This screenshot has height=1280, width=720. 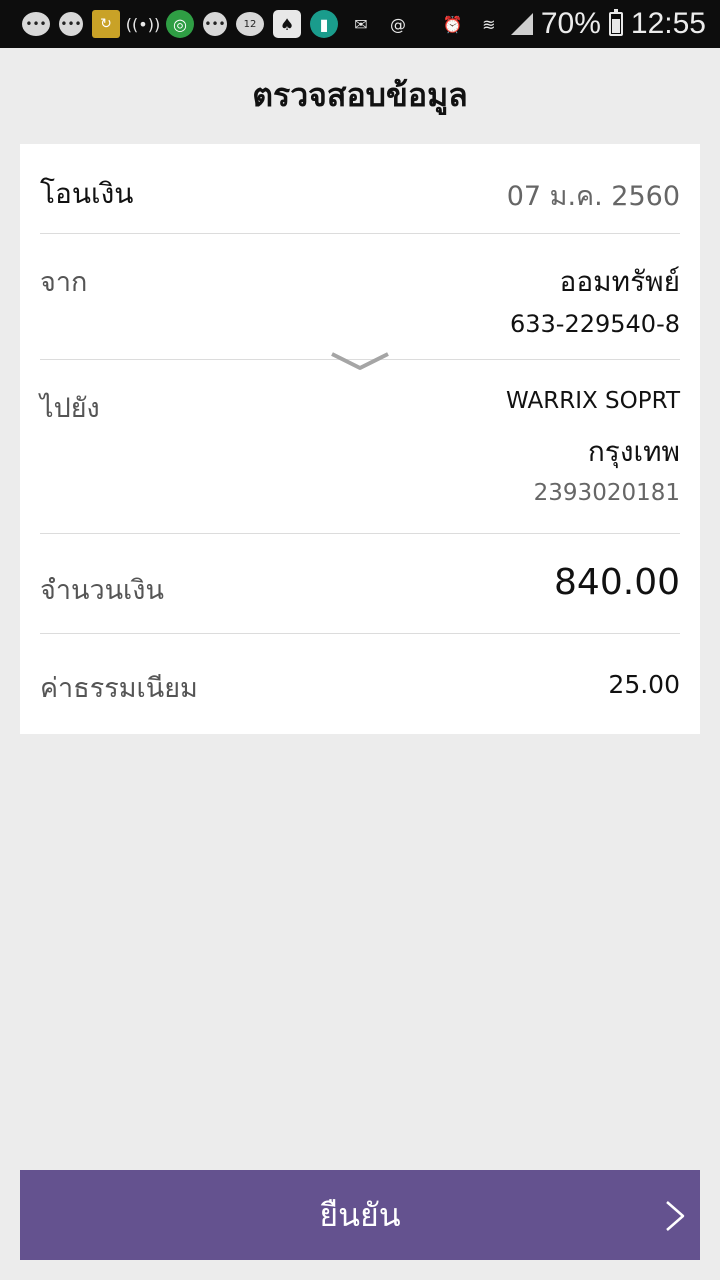 What do you see at coordinates (250, 24) in the screenshot?
I see `calendar-icon: 12` at bounding box center [250, 24].